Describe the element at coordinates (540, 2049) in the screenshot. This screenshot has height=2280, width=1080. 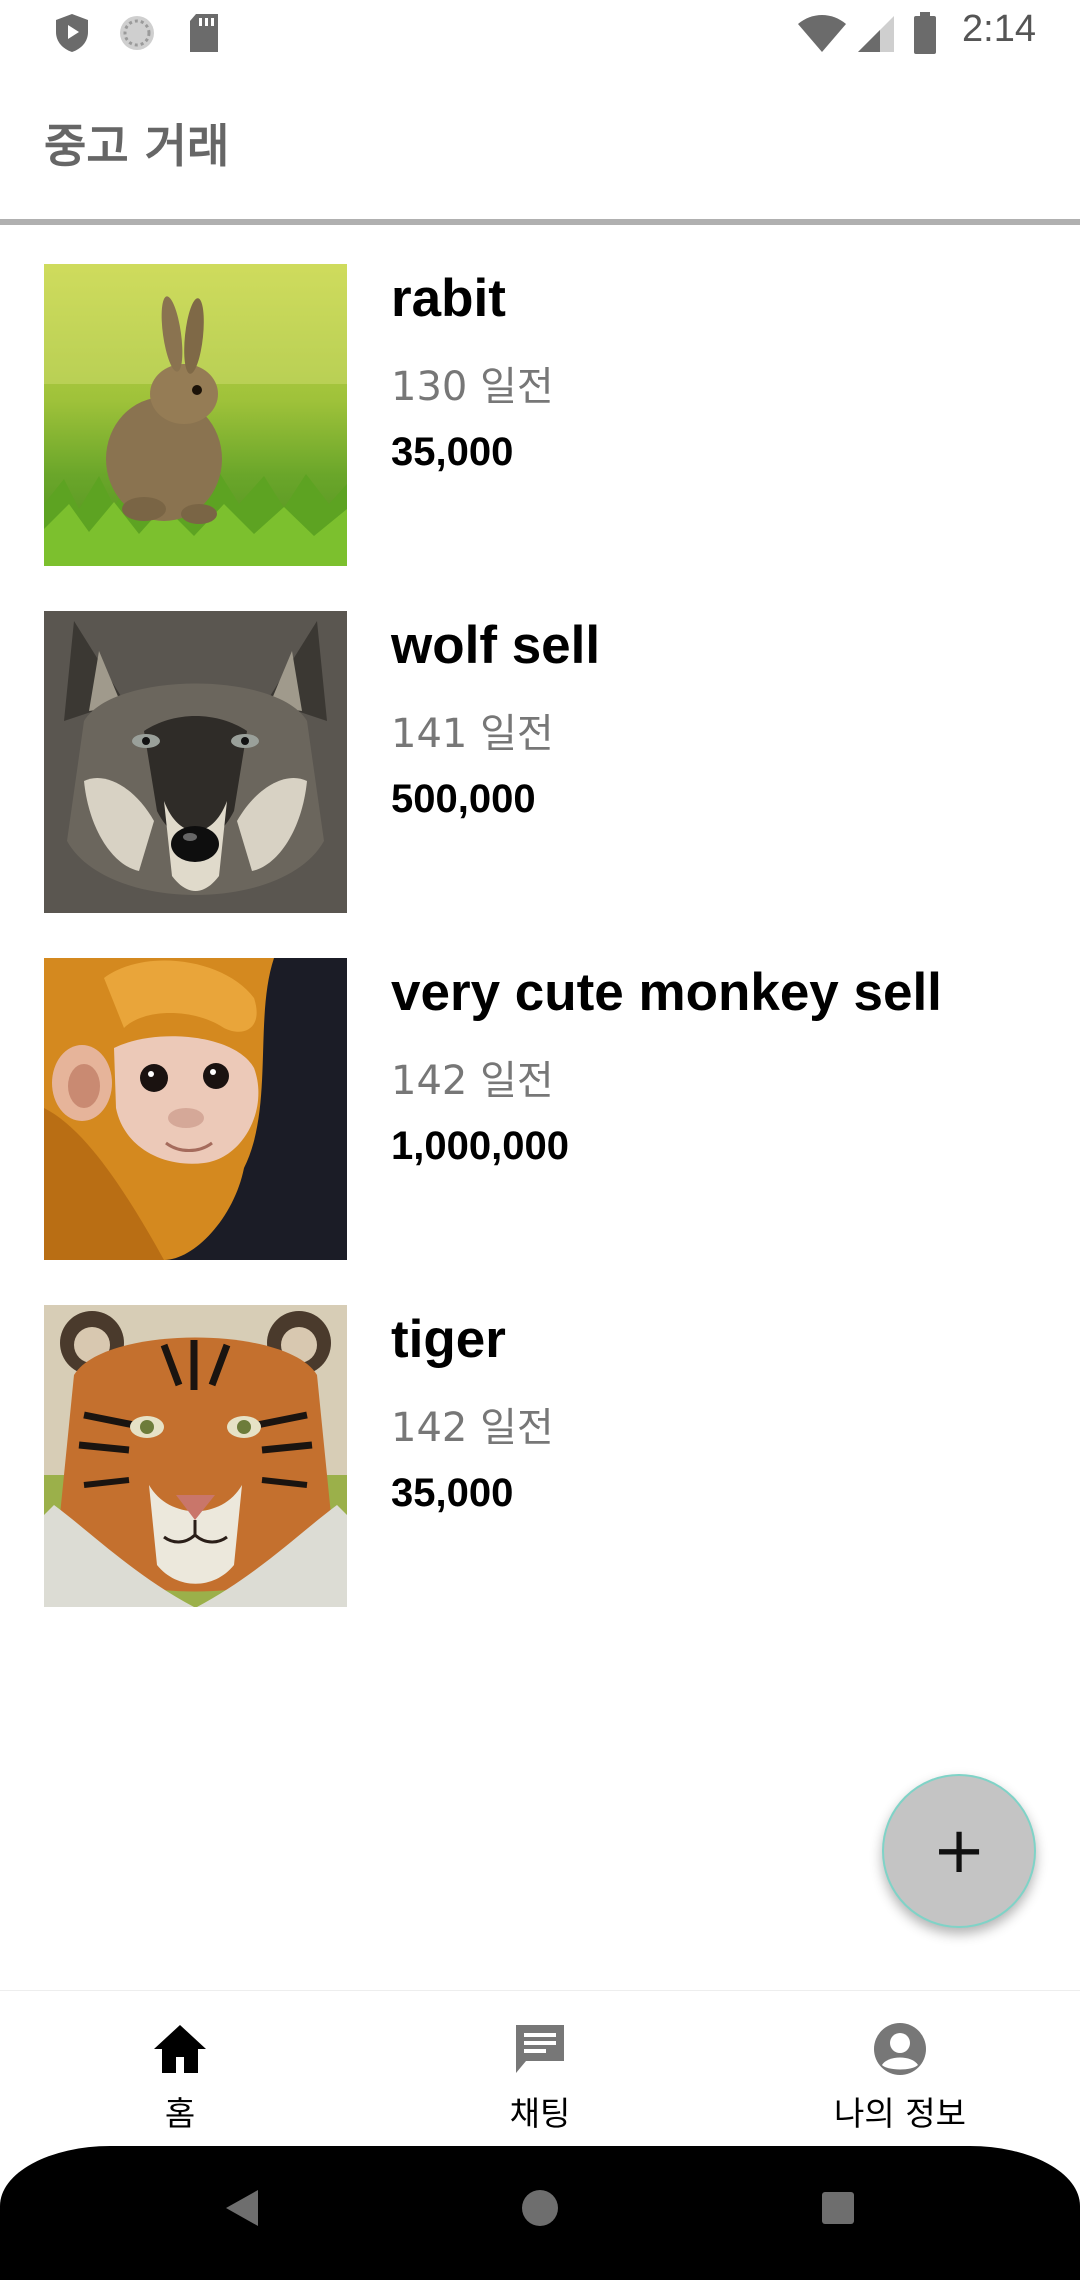
I see `chat-icon` at that location.